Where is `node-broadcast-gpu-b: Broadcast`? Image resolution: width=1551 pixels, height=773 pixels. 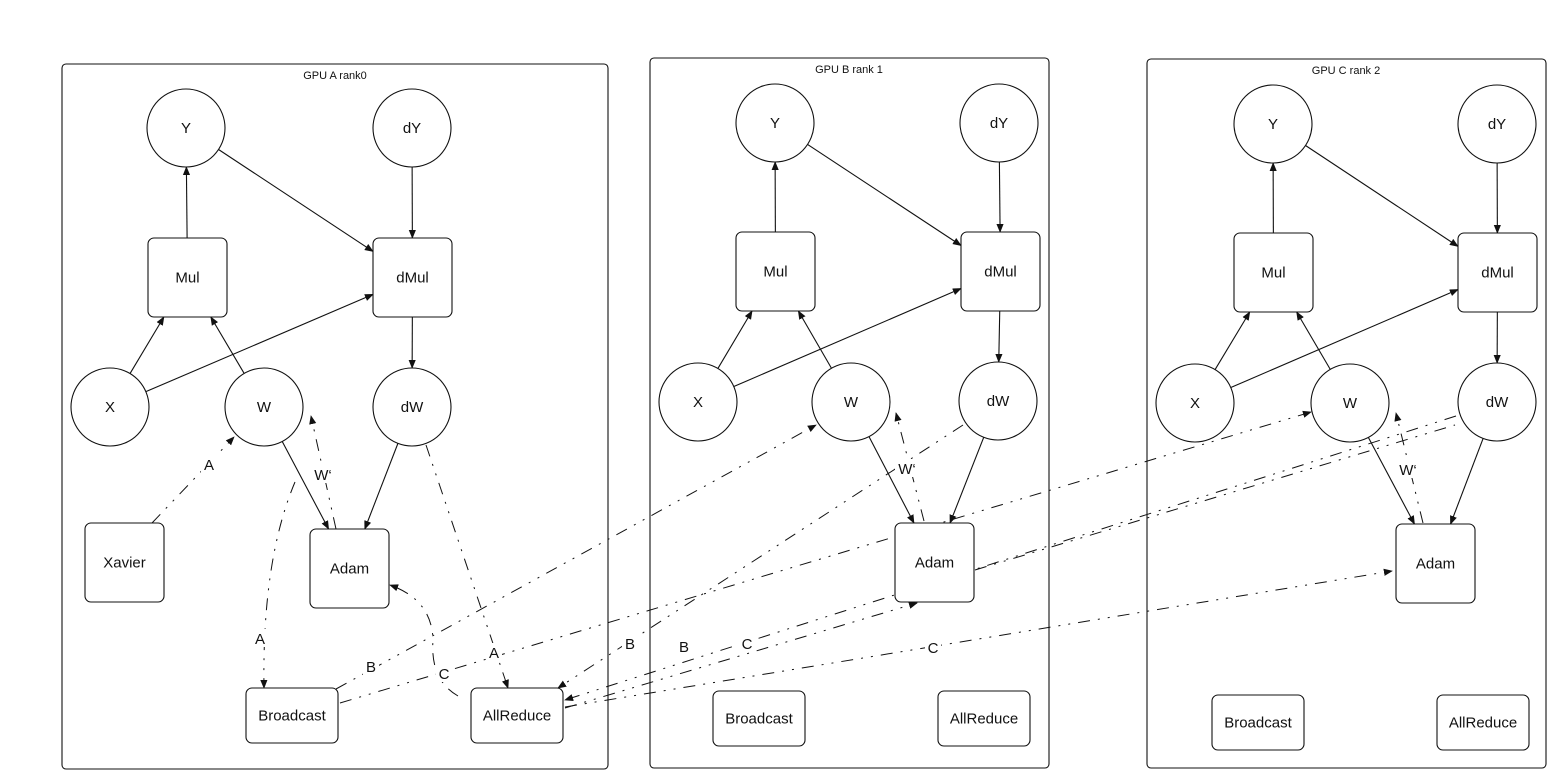 node-broadcast-gpu-b: Broadcast is located at coordinates (759, 718).